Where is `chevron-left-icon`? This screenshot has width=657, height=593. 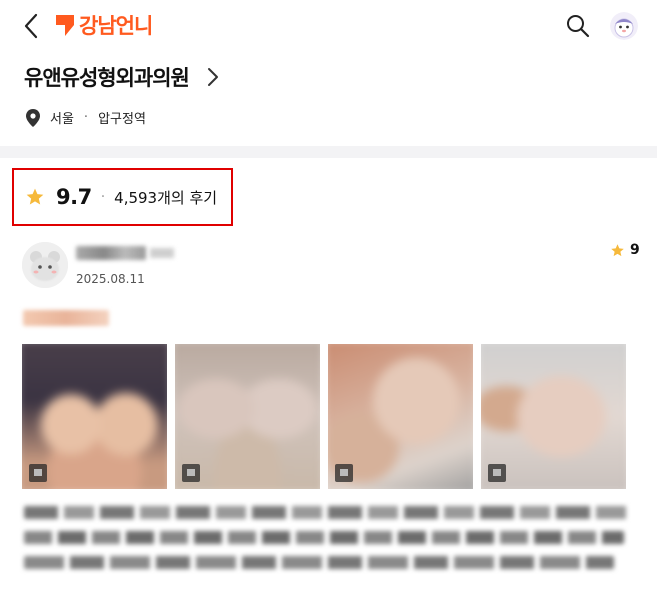
chevron-left-icon is located at coordinates (32, 26).